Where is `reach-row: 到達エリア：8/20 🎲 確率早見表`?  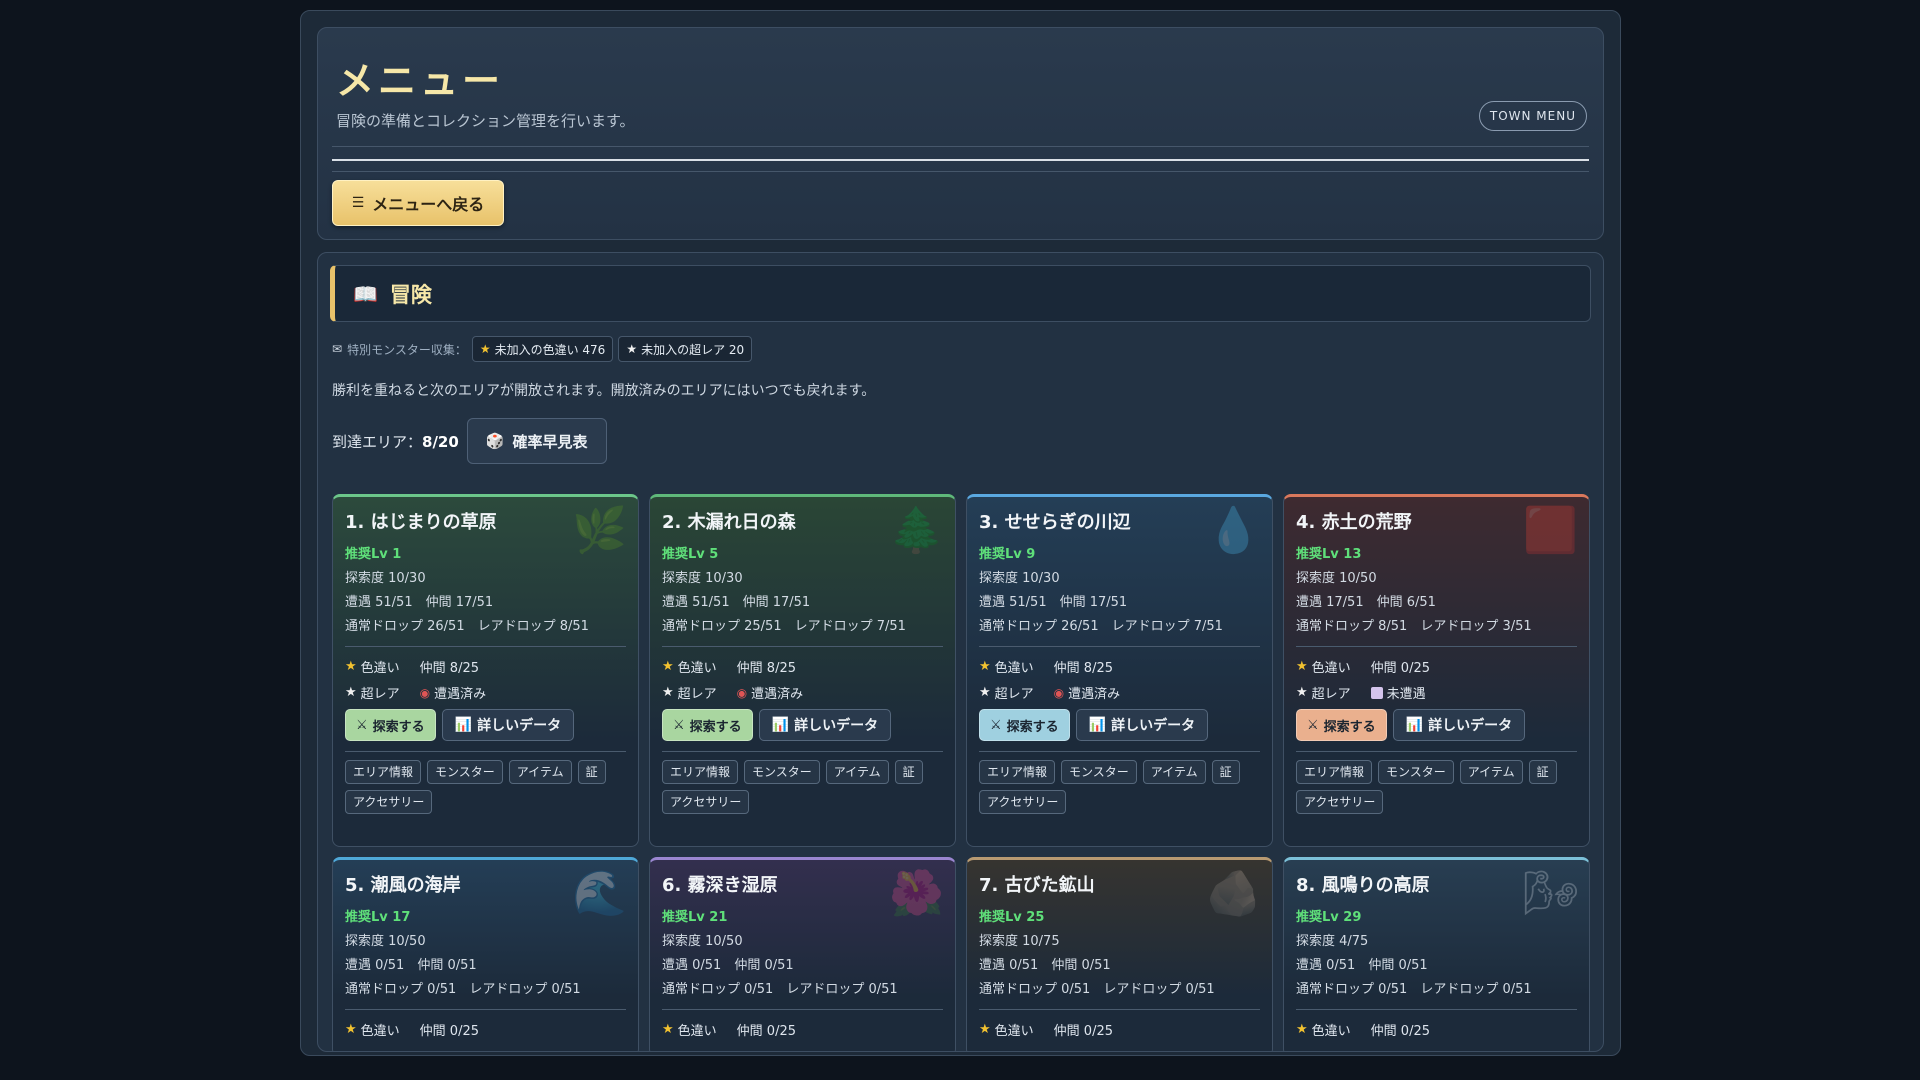 reach-row: 到達エリア：8/20 🎲 確率早見表 is located at coordinates (469, 441).